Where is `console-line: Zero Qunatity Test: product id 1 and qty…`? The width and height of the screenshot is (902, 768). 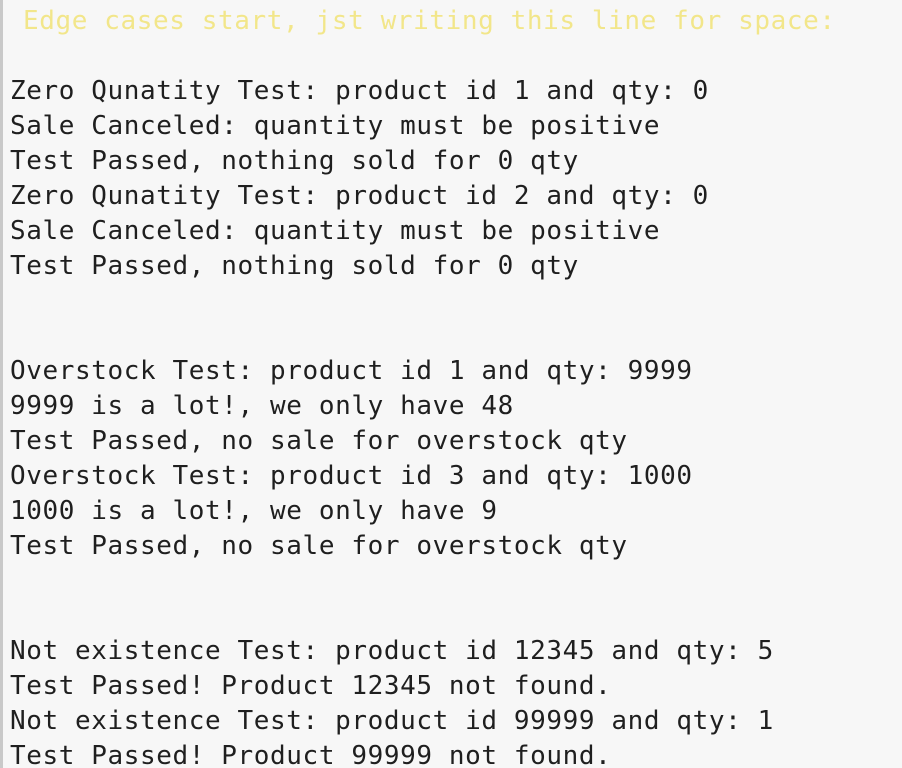
console-line: Zero Qunatity Test: product id 1 and qty… is located at coordinates (359, 91).